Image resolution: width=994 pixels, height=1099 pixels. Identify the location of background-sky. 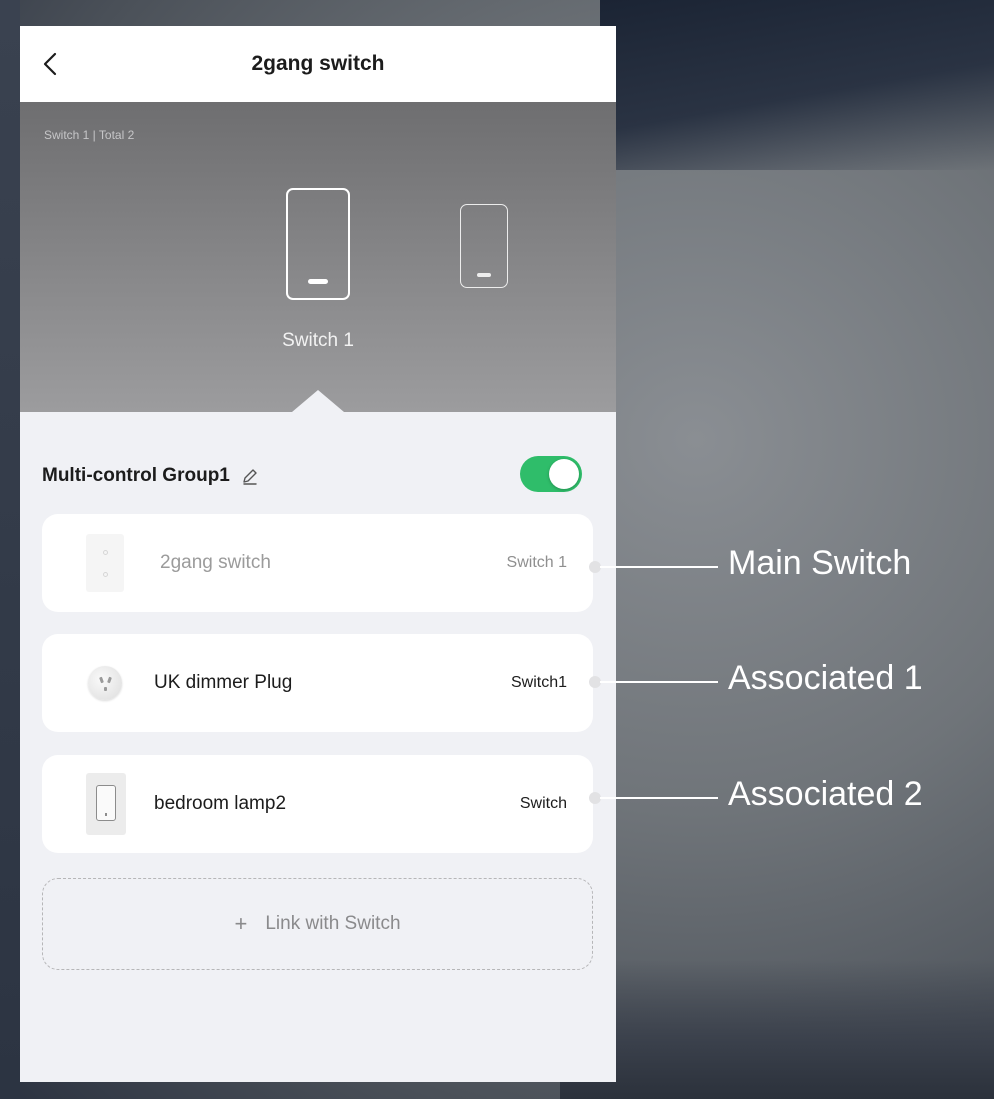
(797, 85).